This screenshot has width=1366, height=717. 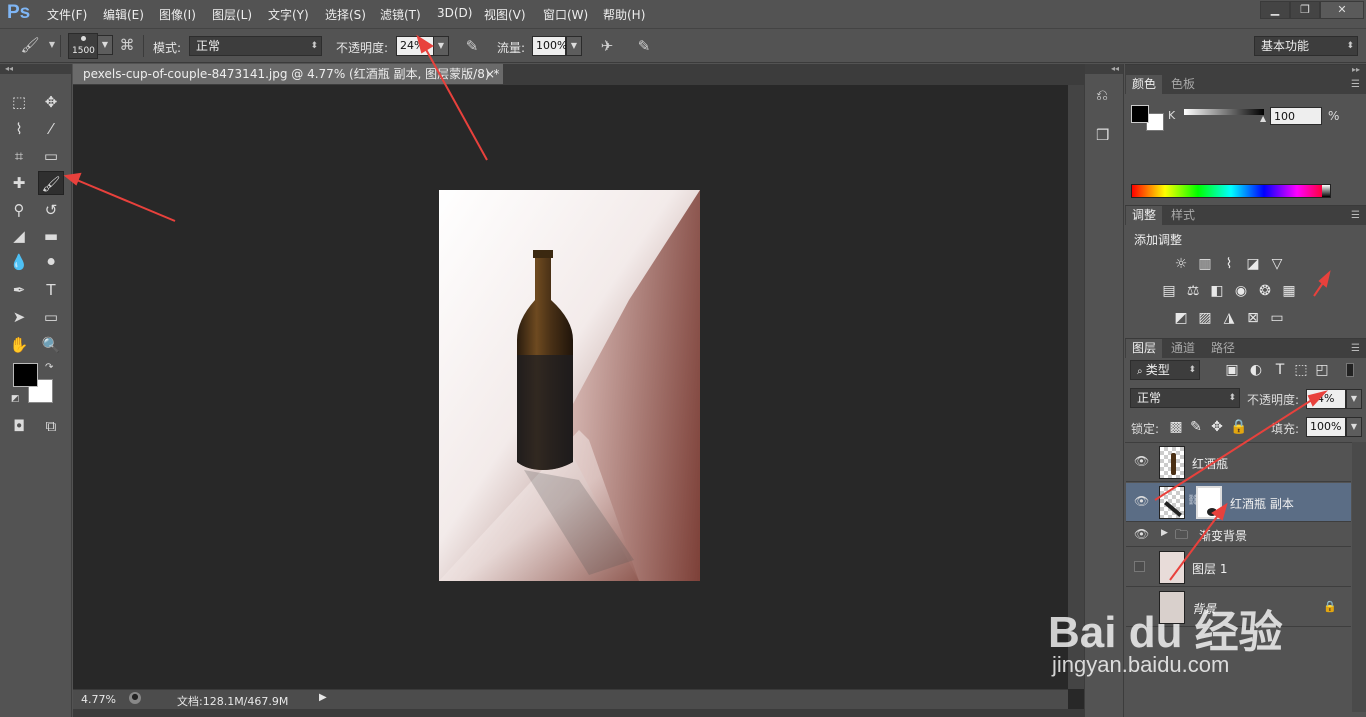 I want to click on gradient-tool-icon: ▬, so click(x=51, y=236).